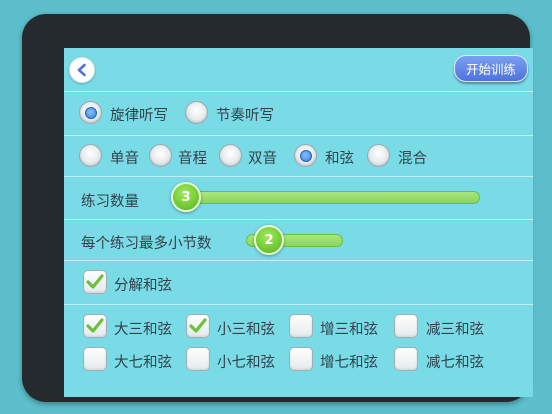 This screenshot has width=552, height=414. What do you see at coordinates (349, 330) in the screenshot?
I see `chord-label: 增三和弦` at bounding box center [349, 330].